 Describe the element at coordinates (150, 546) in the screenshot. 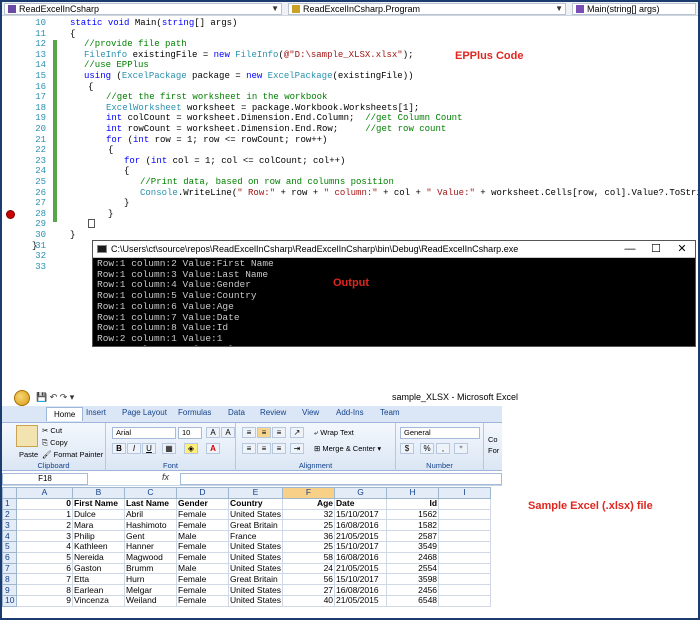

I see `cell: Hanner` at that location.